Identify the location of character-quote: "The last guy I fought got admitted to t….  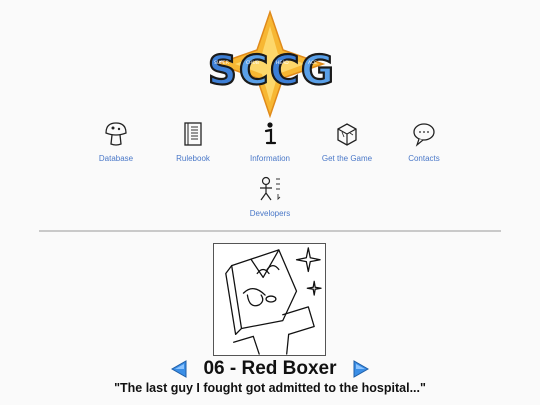
(270, 388).